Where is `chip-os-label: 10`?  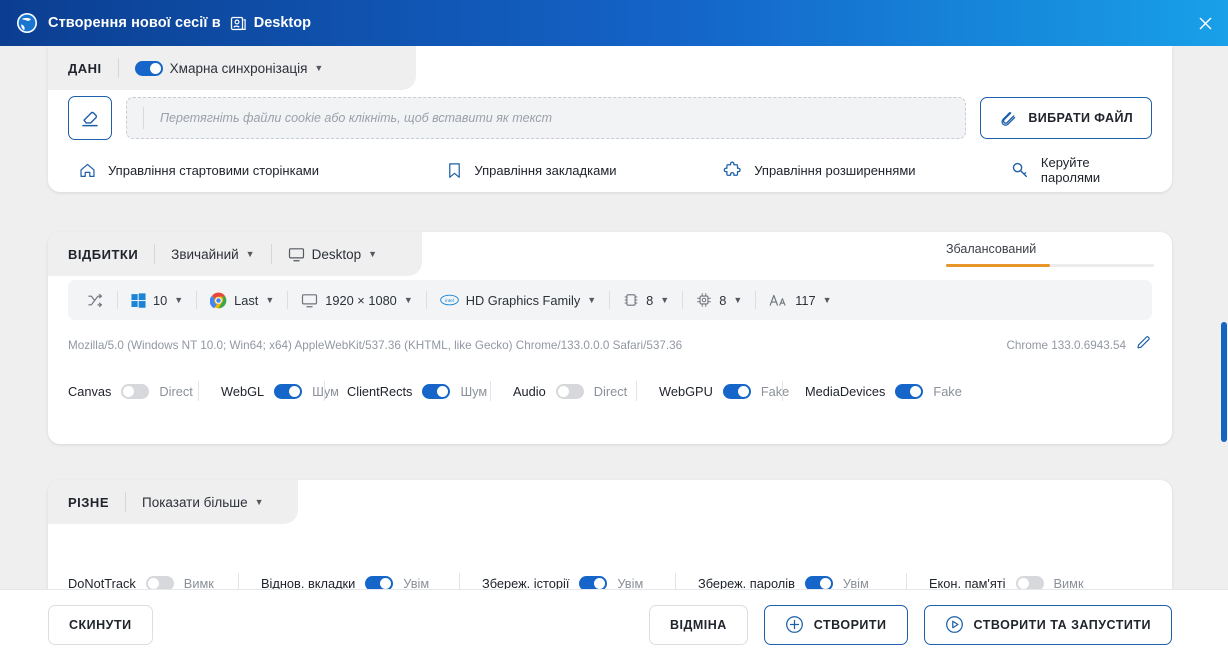
chip-os-label: 10 is located at coordinates (160, 300).